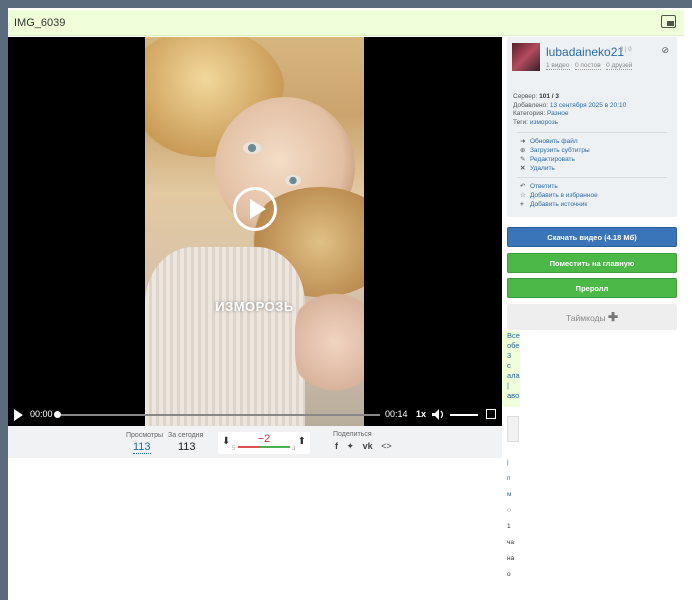 The width and height of the screenshot is (692, 600). Describe the element at coordinates (513, 429) in the screenshot. I see `side-input` at that location.